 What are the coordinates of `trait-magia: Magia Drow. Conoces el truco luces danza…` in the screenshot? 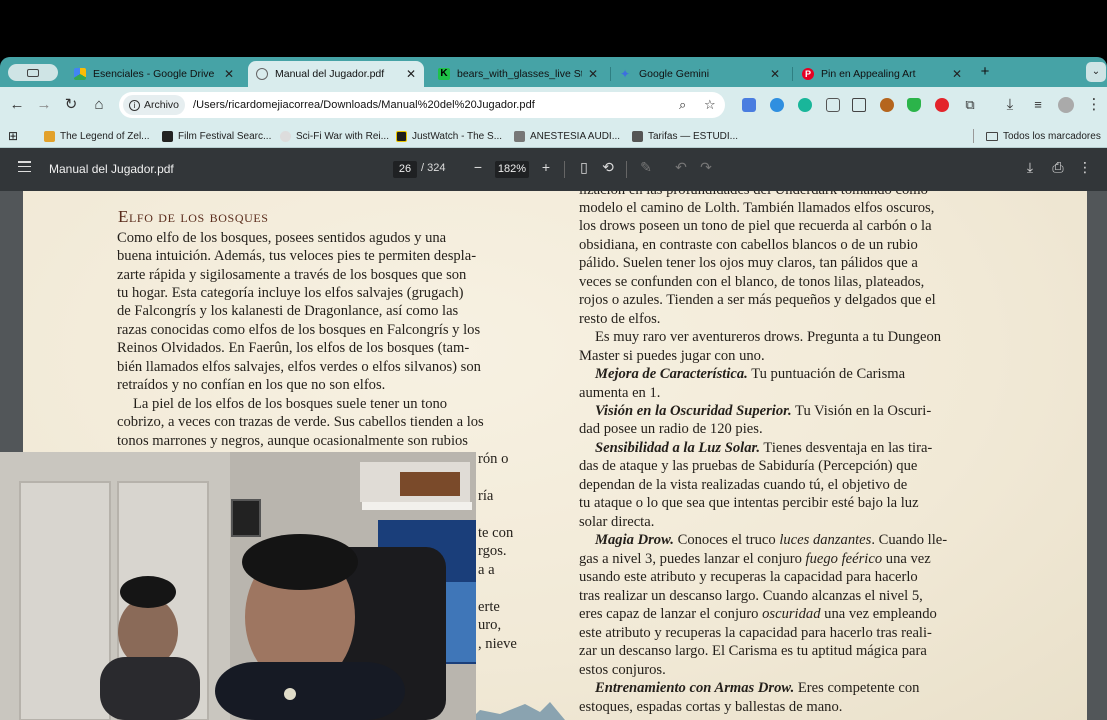 It's located at (771, 540).